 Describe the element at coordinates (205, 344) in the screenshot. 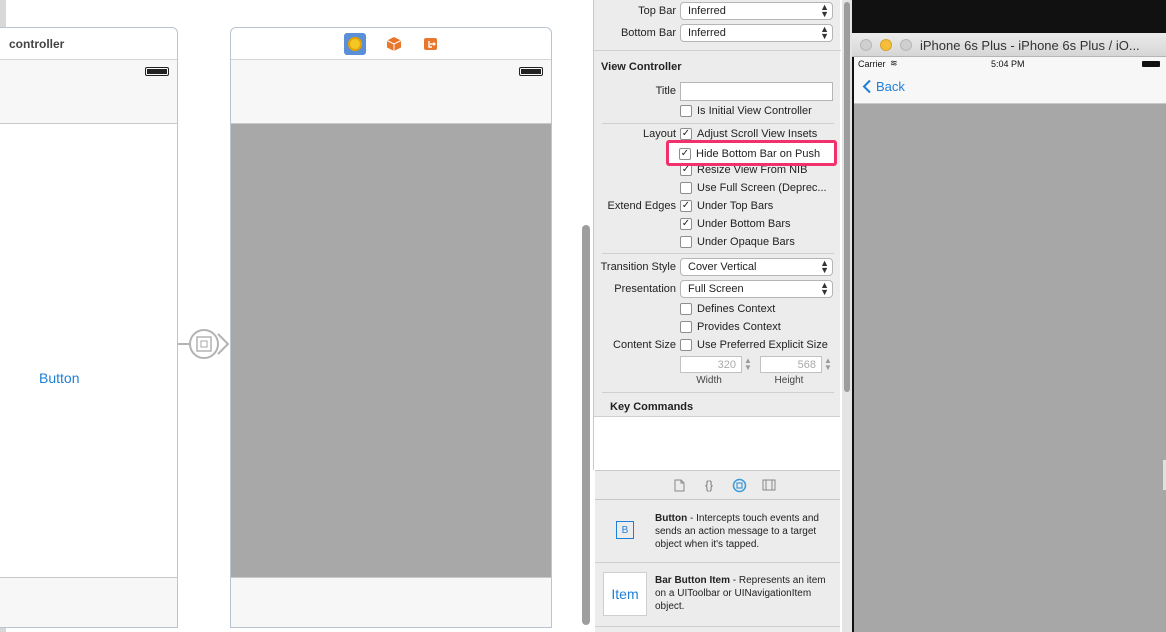

I see `navigation-segue-icon` at that location.